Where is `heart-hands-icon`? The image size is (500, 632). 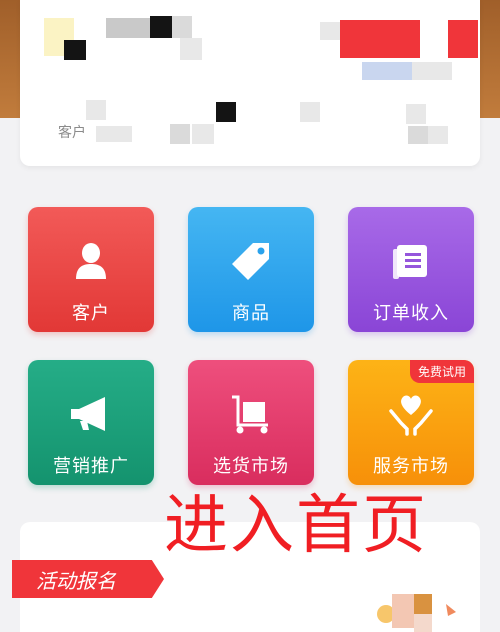 heart-hands-icon is located at coordinates (411, 414).